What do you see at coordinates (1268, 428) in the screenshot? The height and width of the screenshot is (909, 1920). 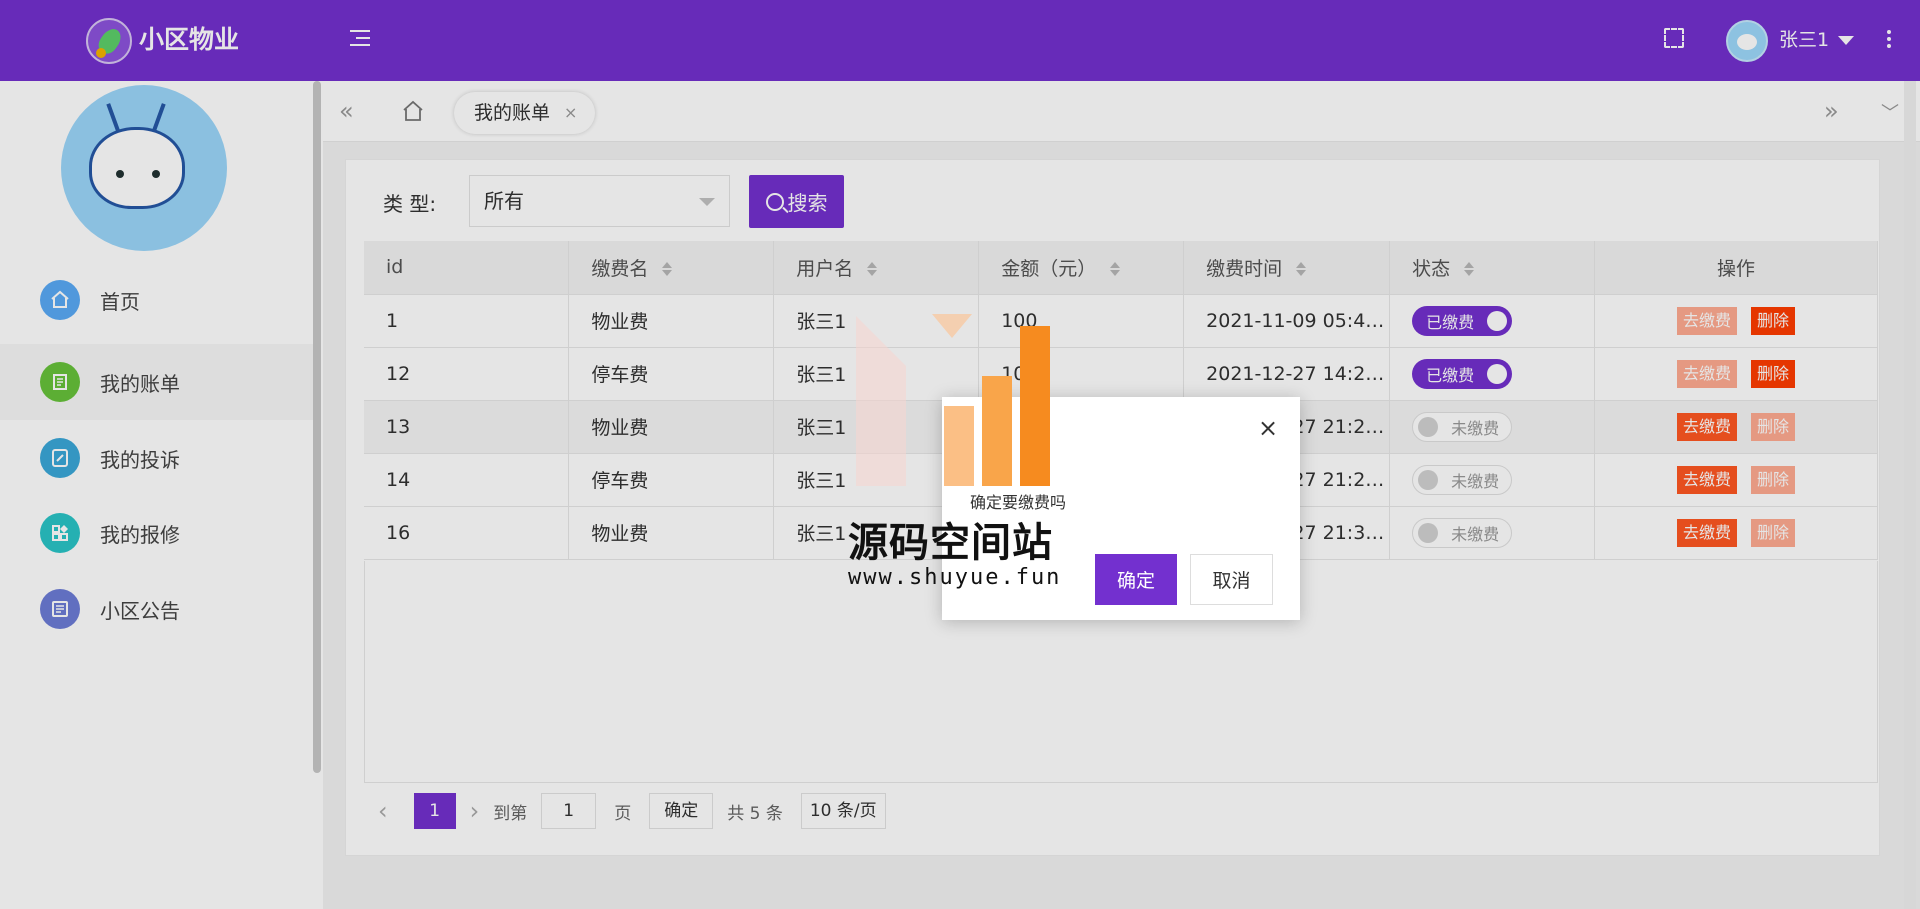 I see `dialog-close-icon: ×` at bounding box center [1268, 428].